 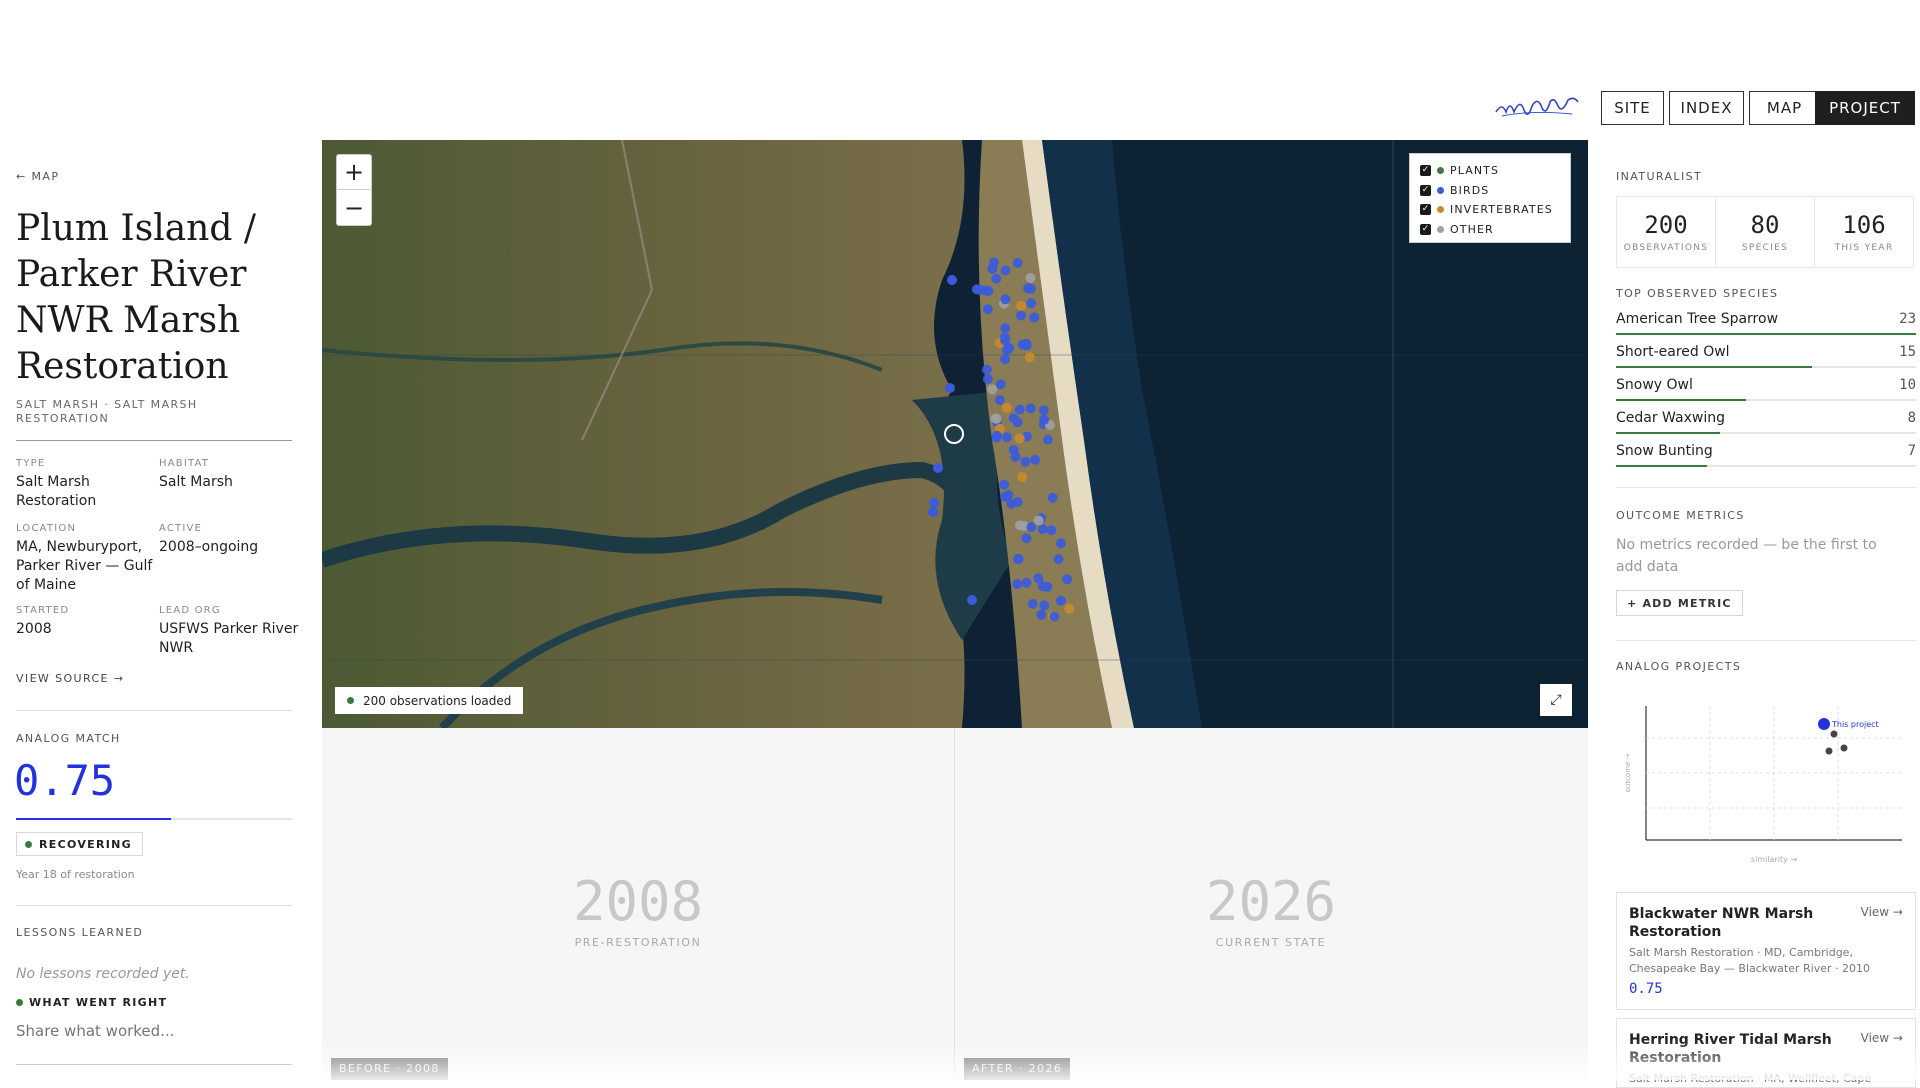 What do you see at coordinates (70, 678) in the screenshot?
I see `view-source-link: VIEW SOURCE →` at bounding box center [70, 678].